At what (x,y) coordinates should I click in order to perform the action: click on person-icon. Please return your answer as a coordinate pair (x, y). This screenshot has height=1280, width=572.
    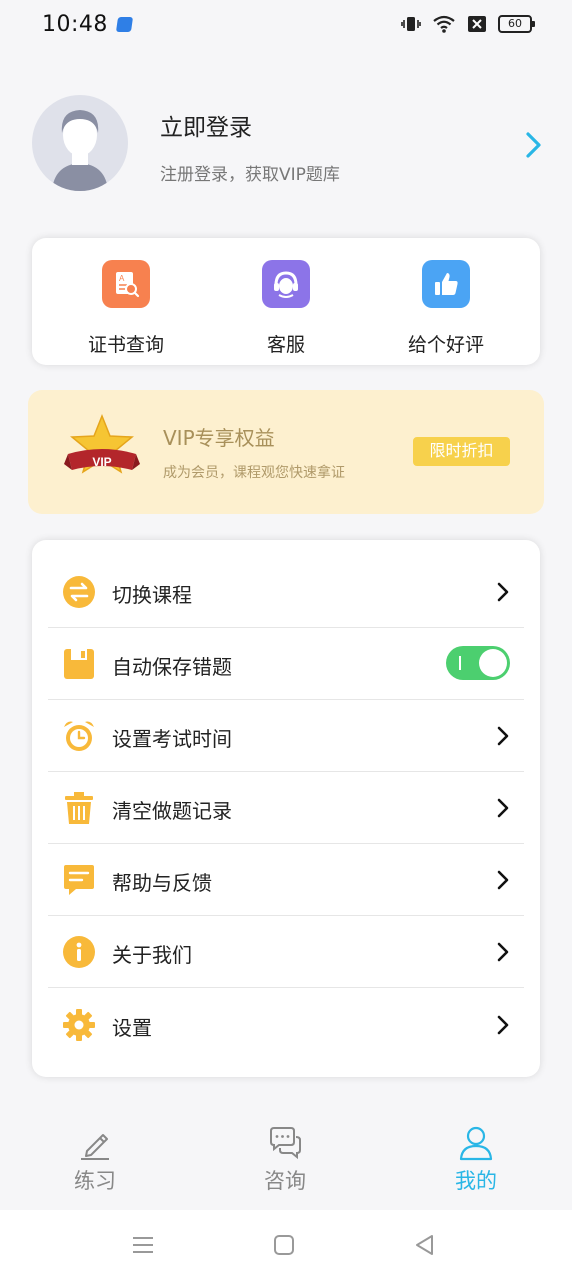
    Looking at the image, I should click on (476, 1143).